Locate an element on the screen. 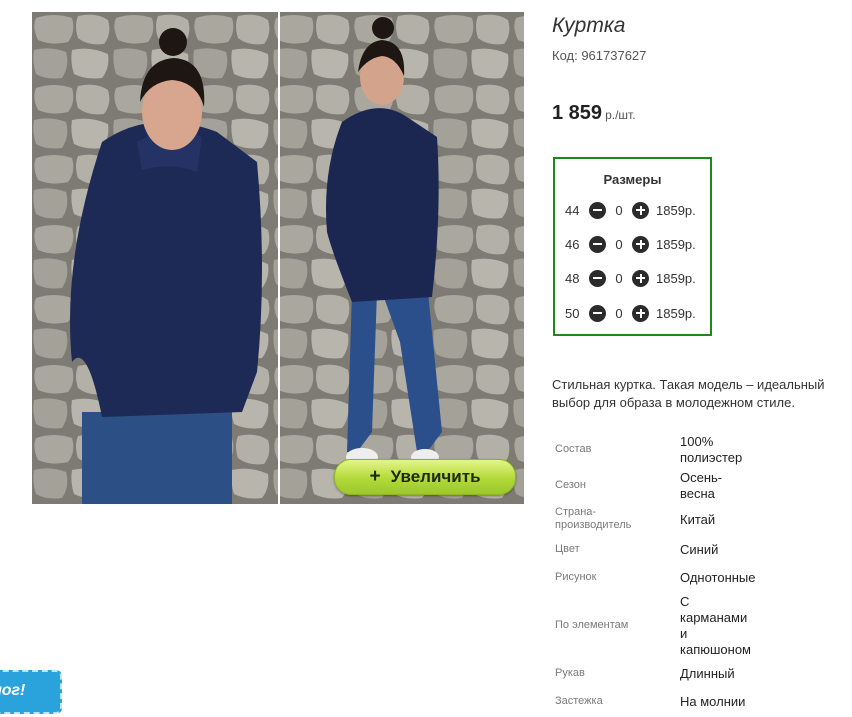 This screenshot has height=717, width=852. property-value: Однотонные is located at coordinates (718, 577).